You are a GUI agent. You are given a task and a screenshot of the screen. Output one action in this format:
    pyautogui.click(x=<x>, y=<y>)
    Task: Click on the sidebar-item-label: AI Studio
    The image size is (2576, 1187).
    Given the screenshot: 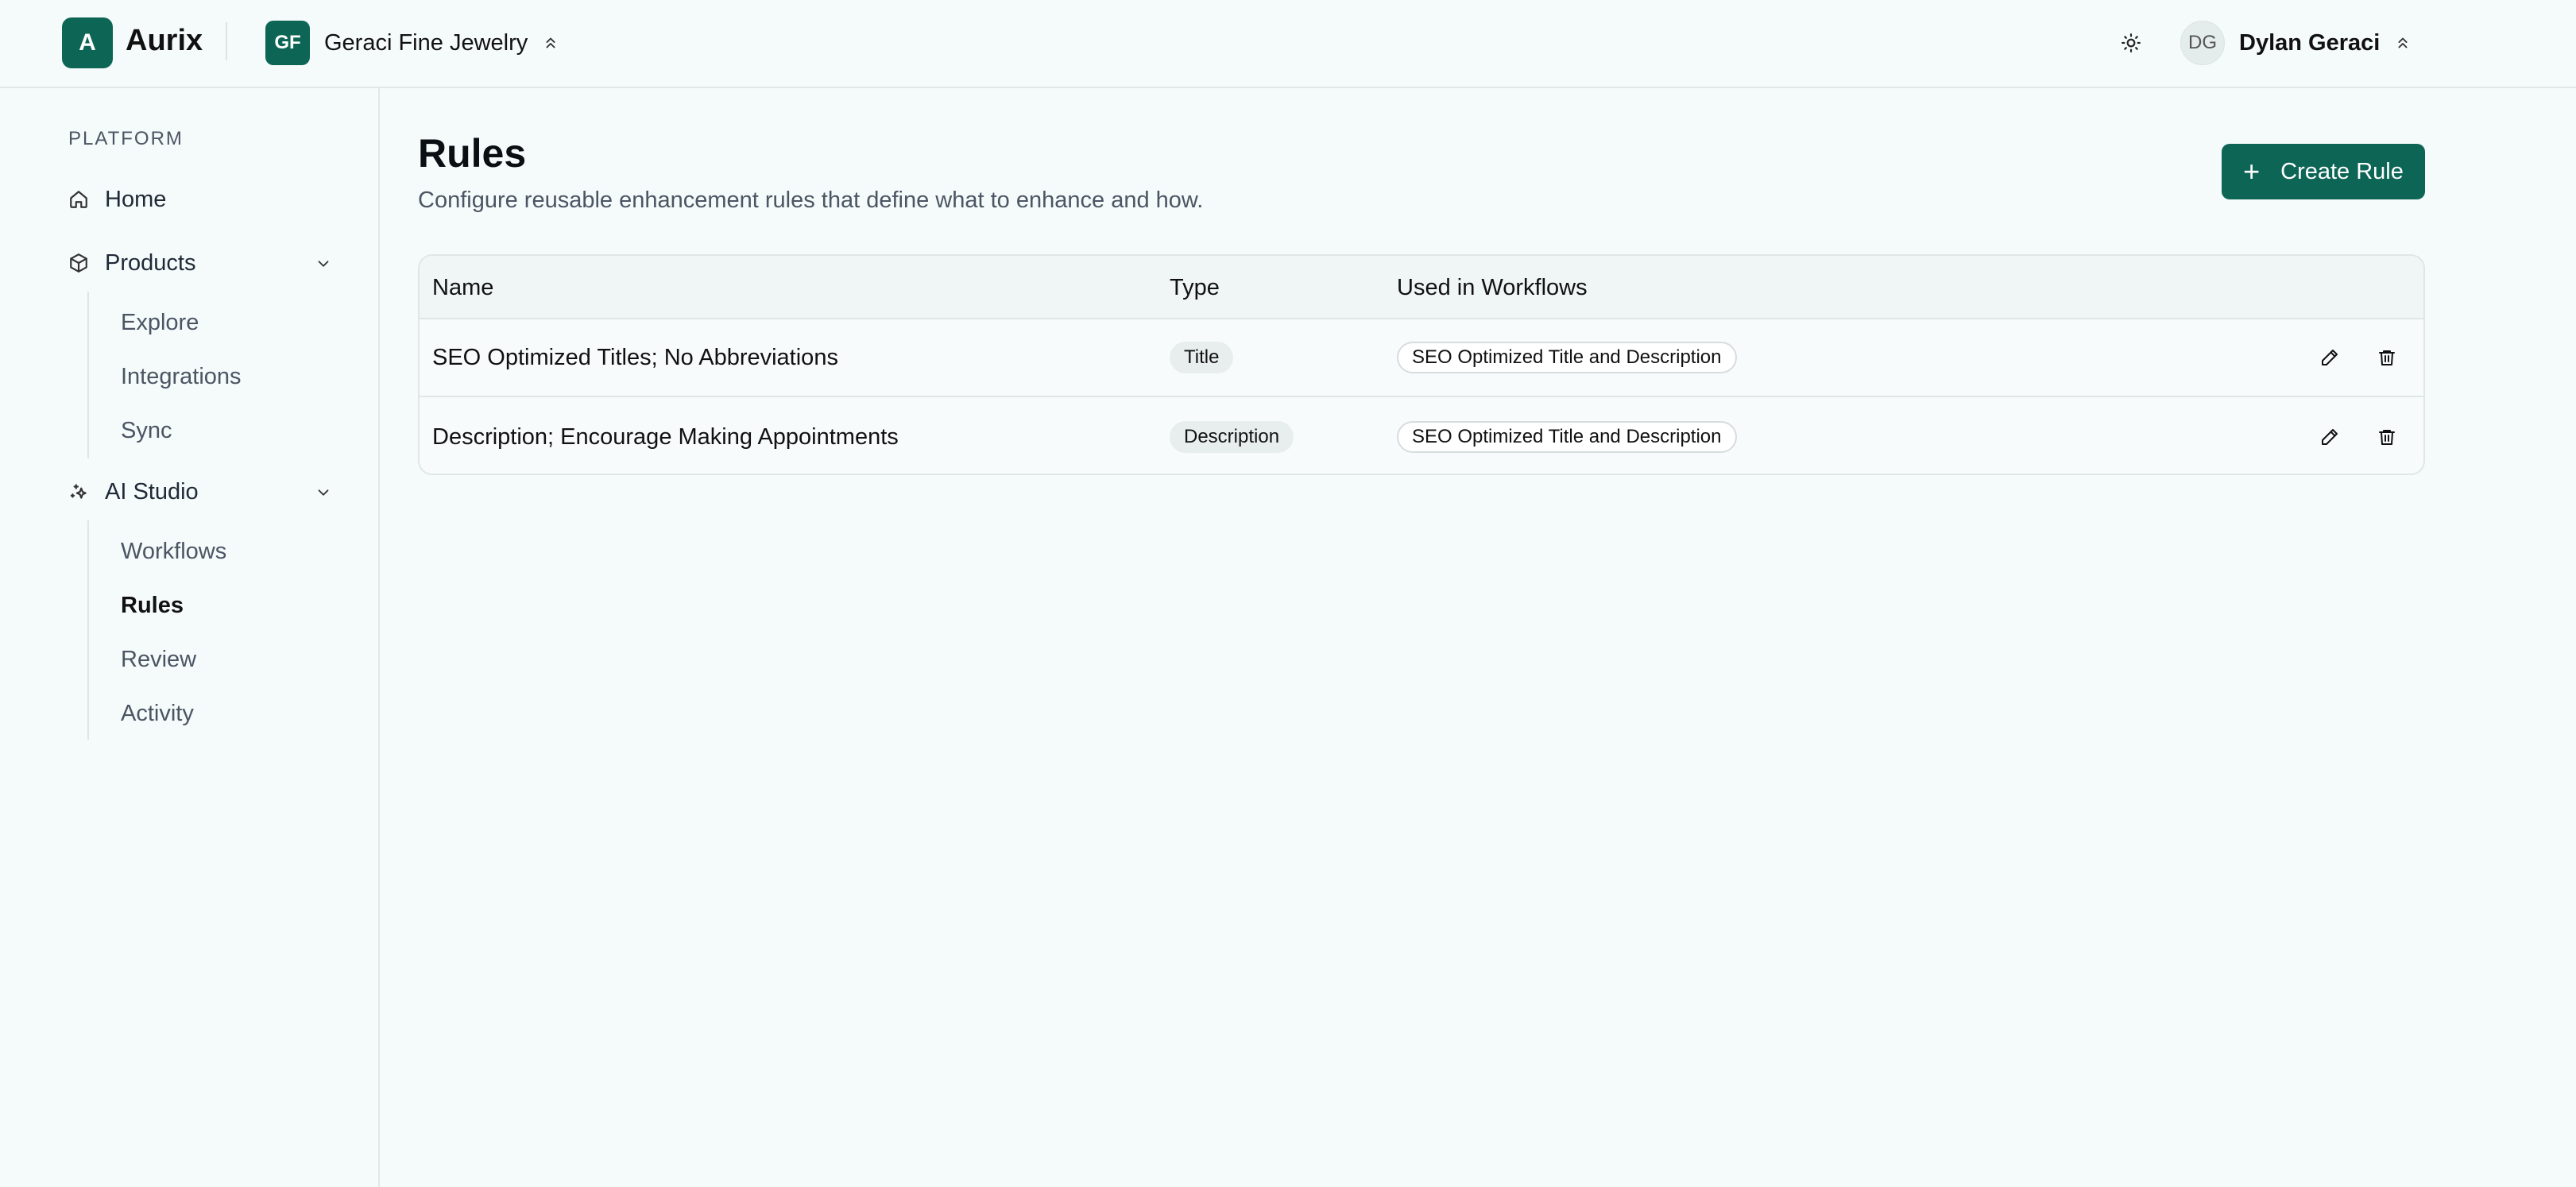 What is the action you would take?
    pyautogui.click(x=152, y=491)
    